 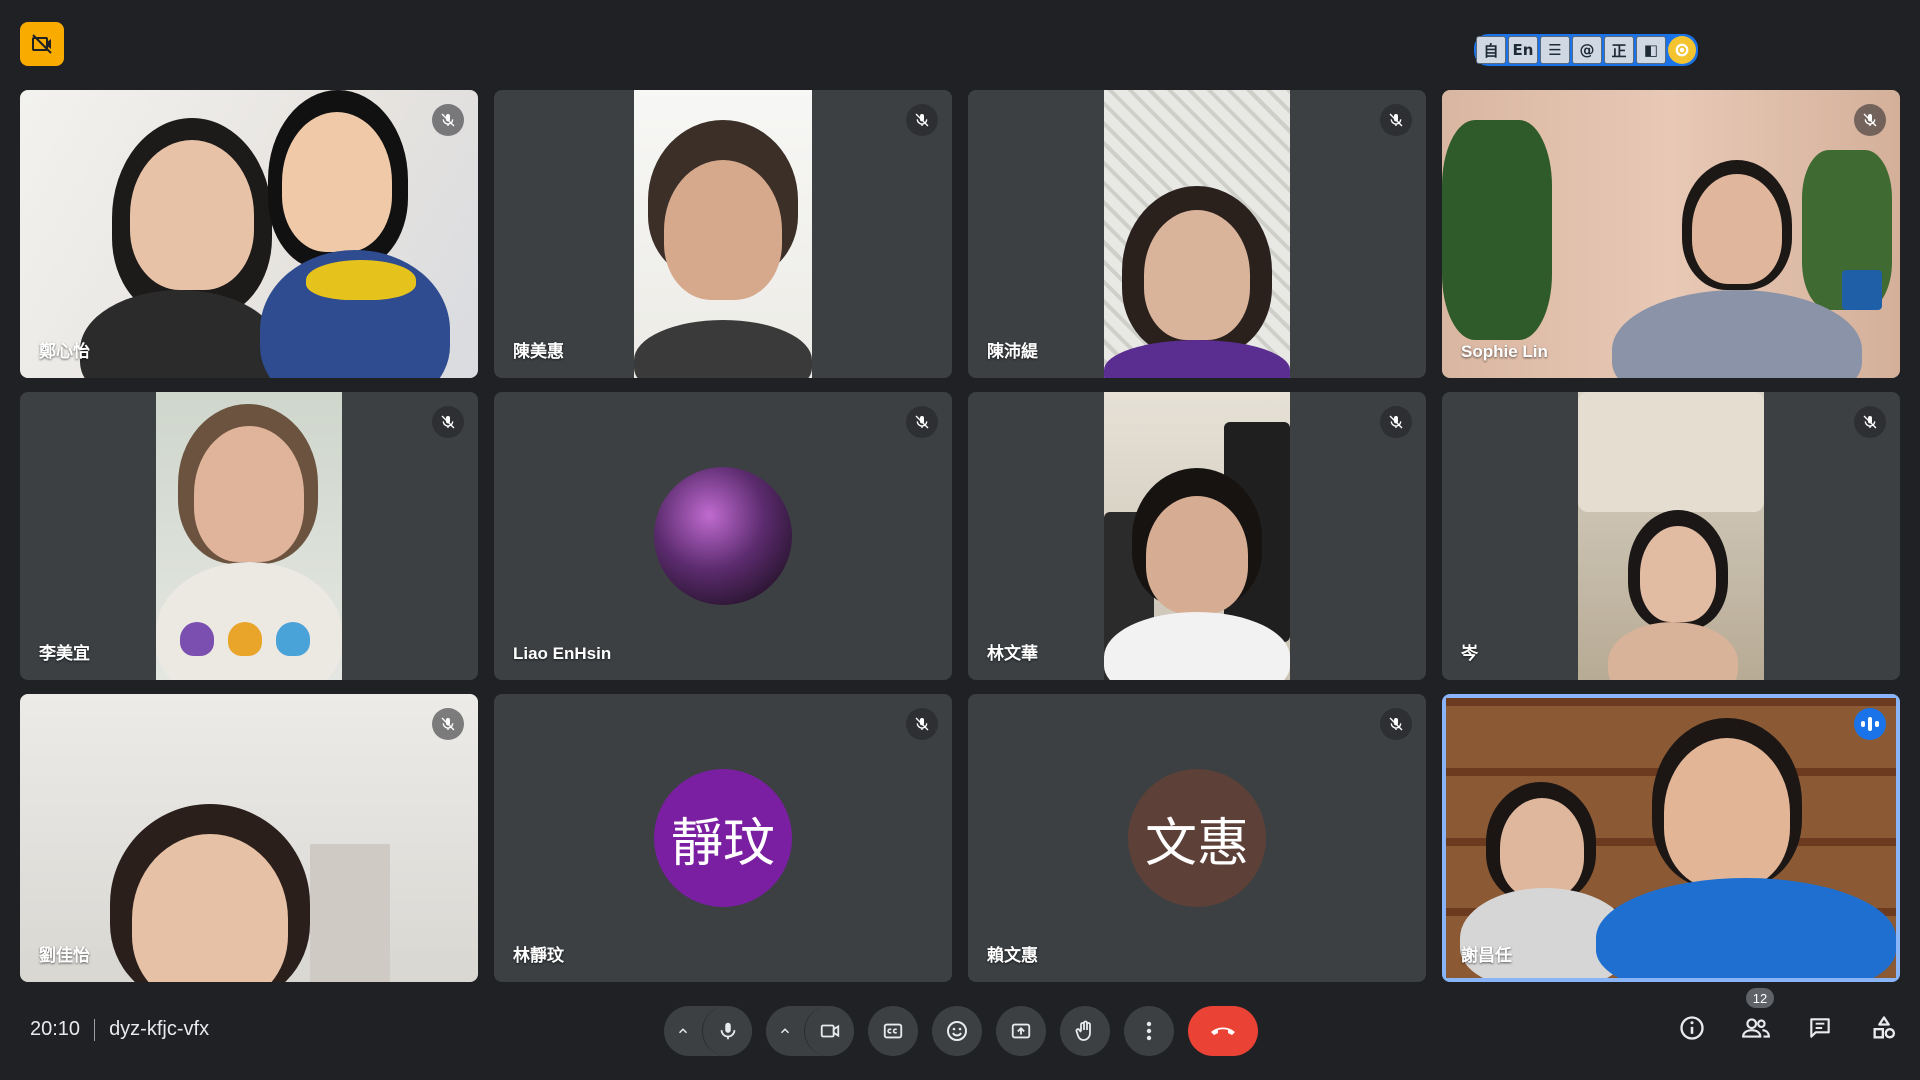 What do you see at coordinates (159, 1029) in the screenshot?
I see `meeting-code: dyz-kfjc-vfx` at bounding box center [159, 1029].